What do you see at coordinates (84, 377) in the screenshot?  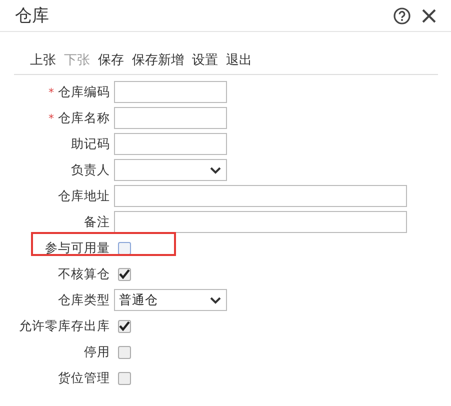 I see `field-label: 货位管理` at bounding box center [84, 377].